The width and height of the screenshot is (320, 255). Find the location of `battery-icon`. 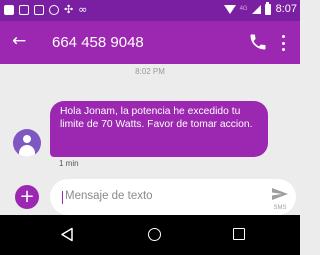

battery-icon is located at coordinates (267, 8).